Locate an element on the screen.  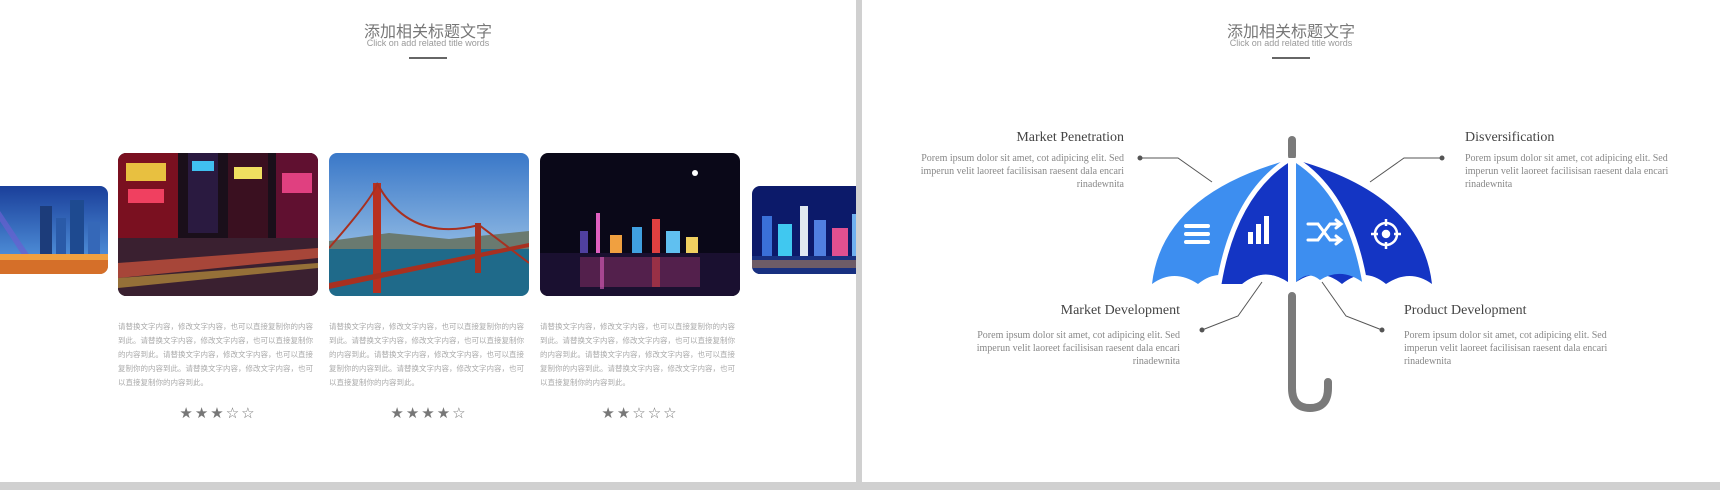
partial-photo-left is located at coordinates (54, 230).